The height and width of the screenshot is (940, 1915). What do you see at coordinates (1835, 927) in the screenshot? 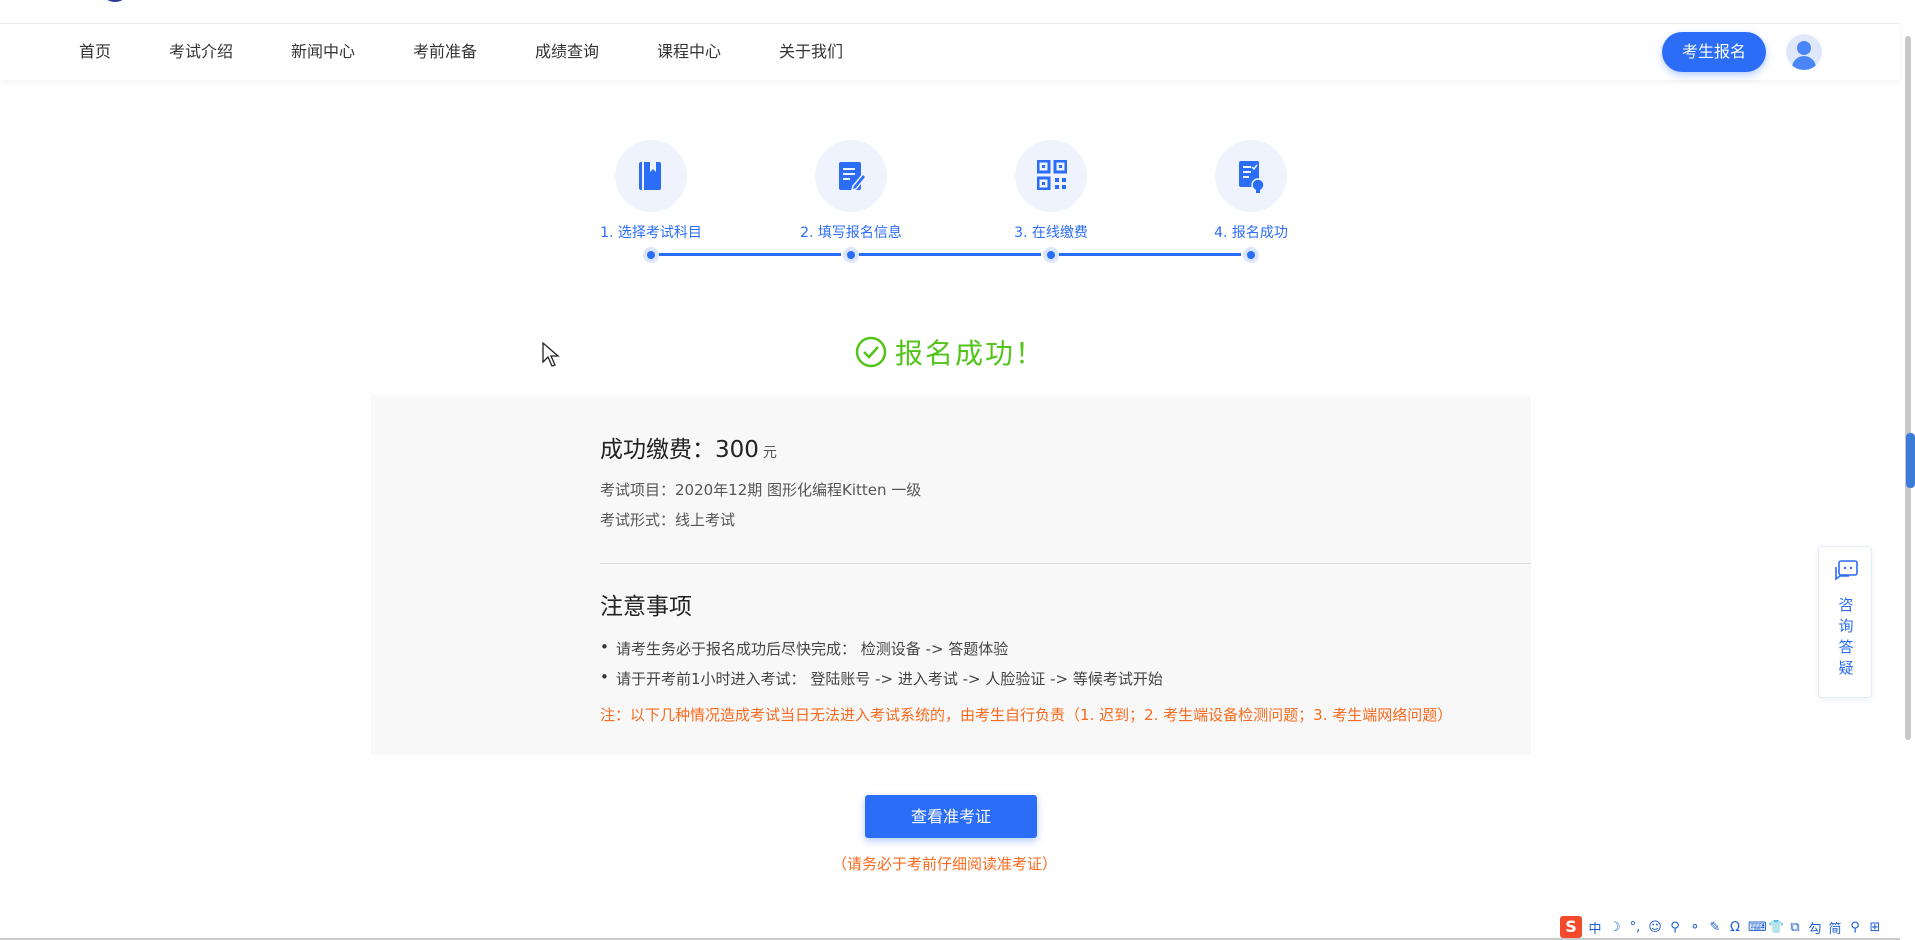
I see `simplified-icon: 简` at bounding box center [1835, 927].